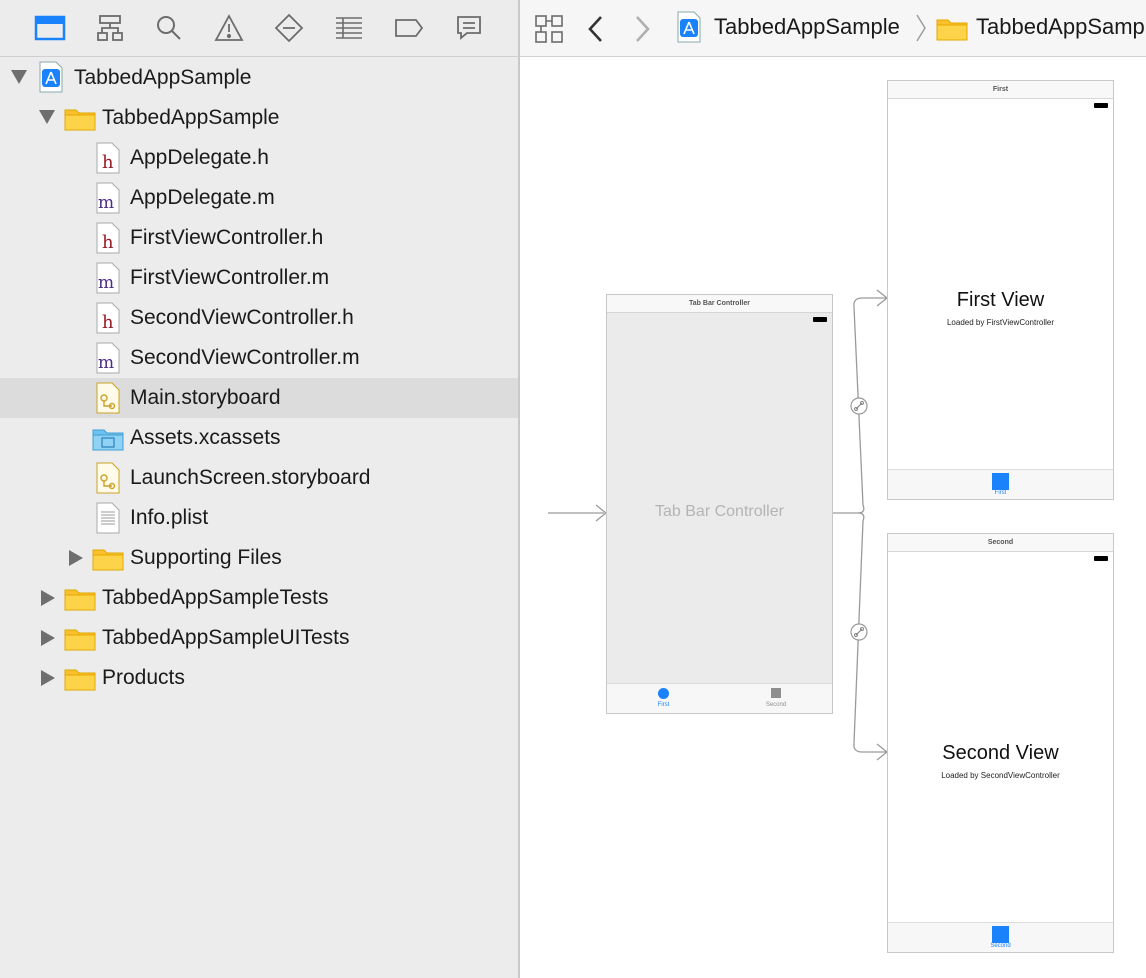 Image resolution: width=1146 pixels, height=978 pixels. I want to click on file-label: LaunchScreen.storyboard, so click(250, 477).